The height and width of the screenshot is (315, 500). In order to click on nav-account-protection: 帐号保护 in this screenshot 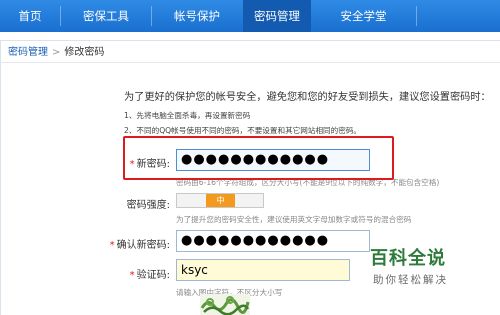, I will do `click(197, 16)`.